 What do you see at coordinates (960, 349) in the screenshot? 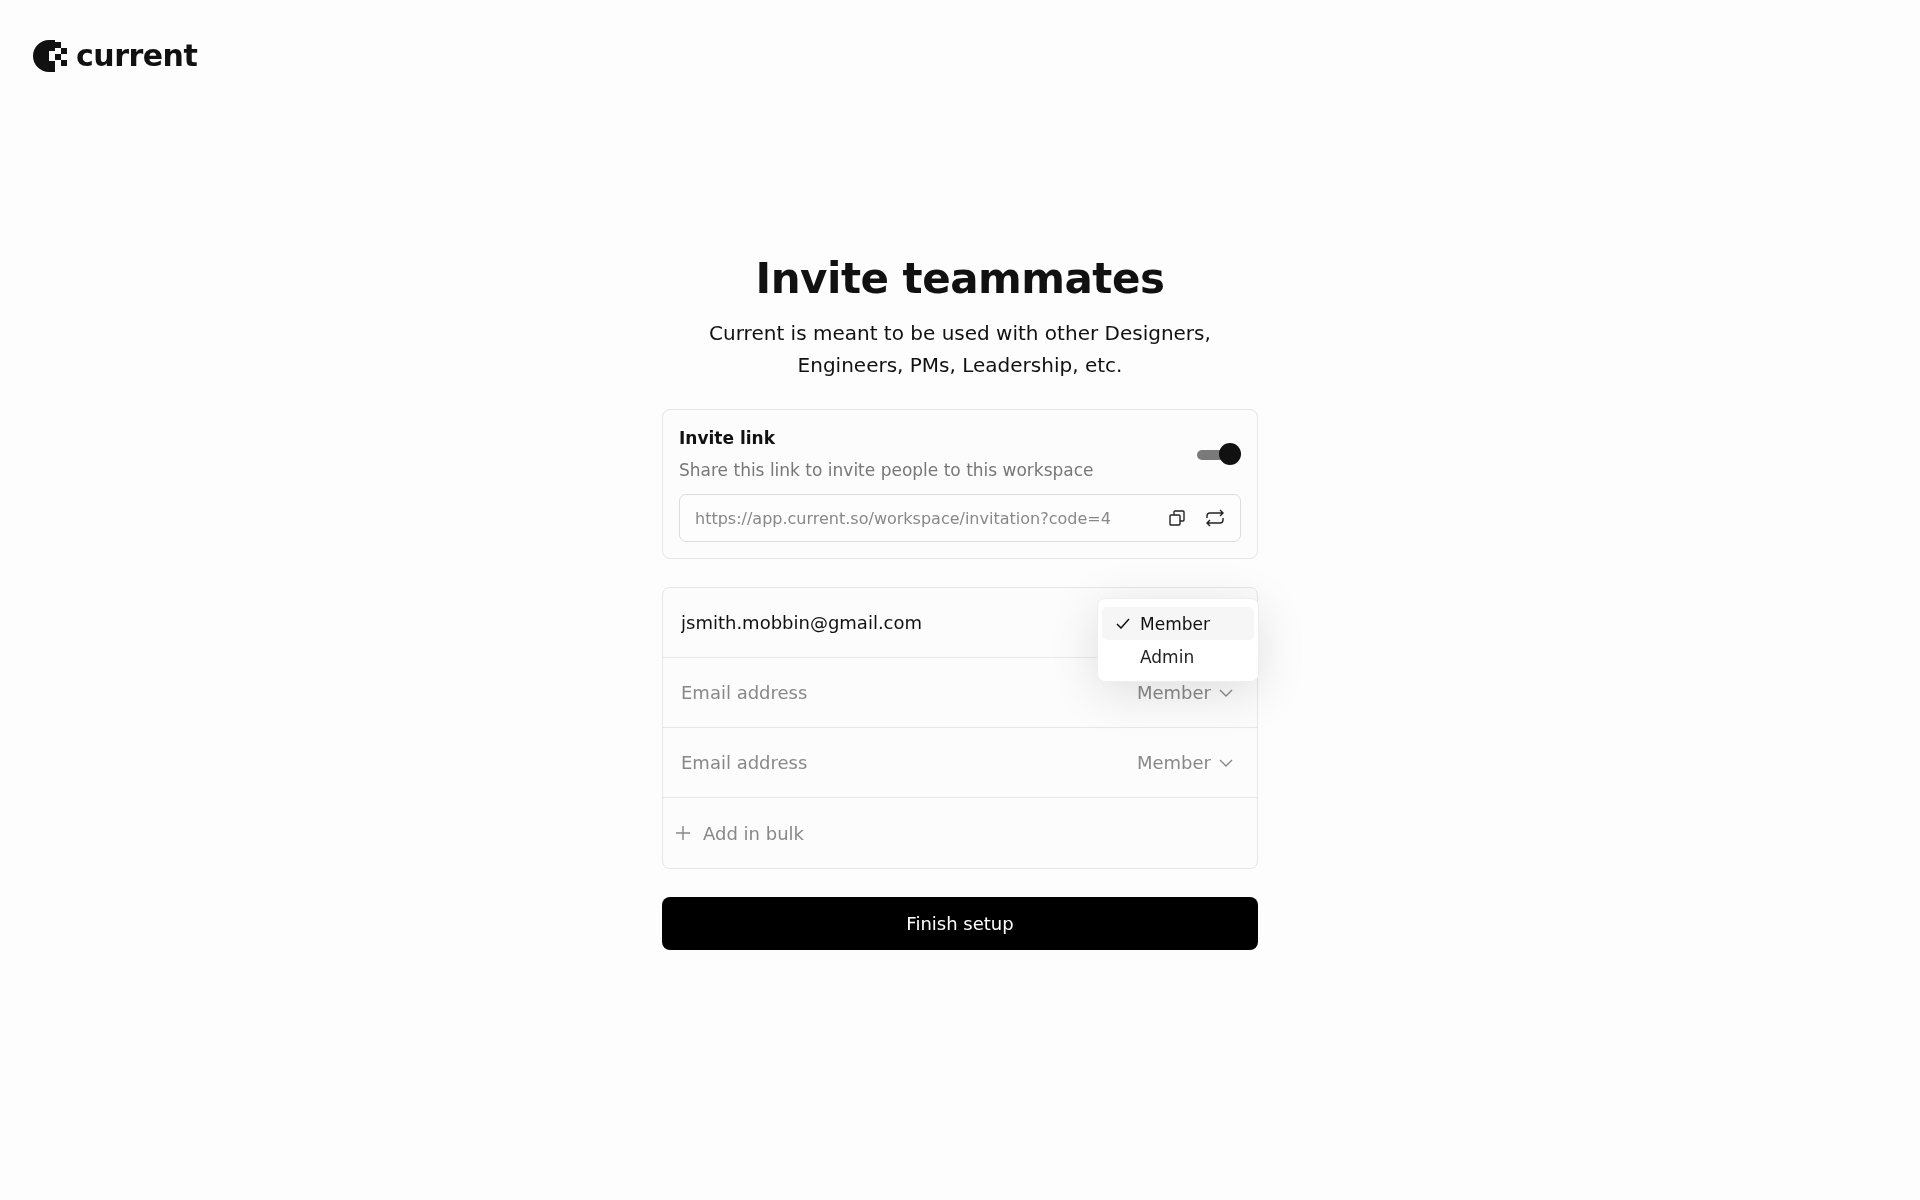
I see `page-subtitle: Current is meant to be used with other Designers, Engineers, PMs, Leadership, etc.` at bounding box center [960, 349].